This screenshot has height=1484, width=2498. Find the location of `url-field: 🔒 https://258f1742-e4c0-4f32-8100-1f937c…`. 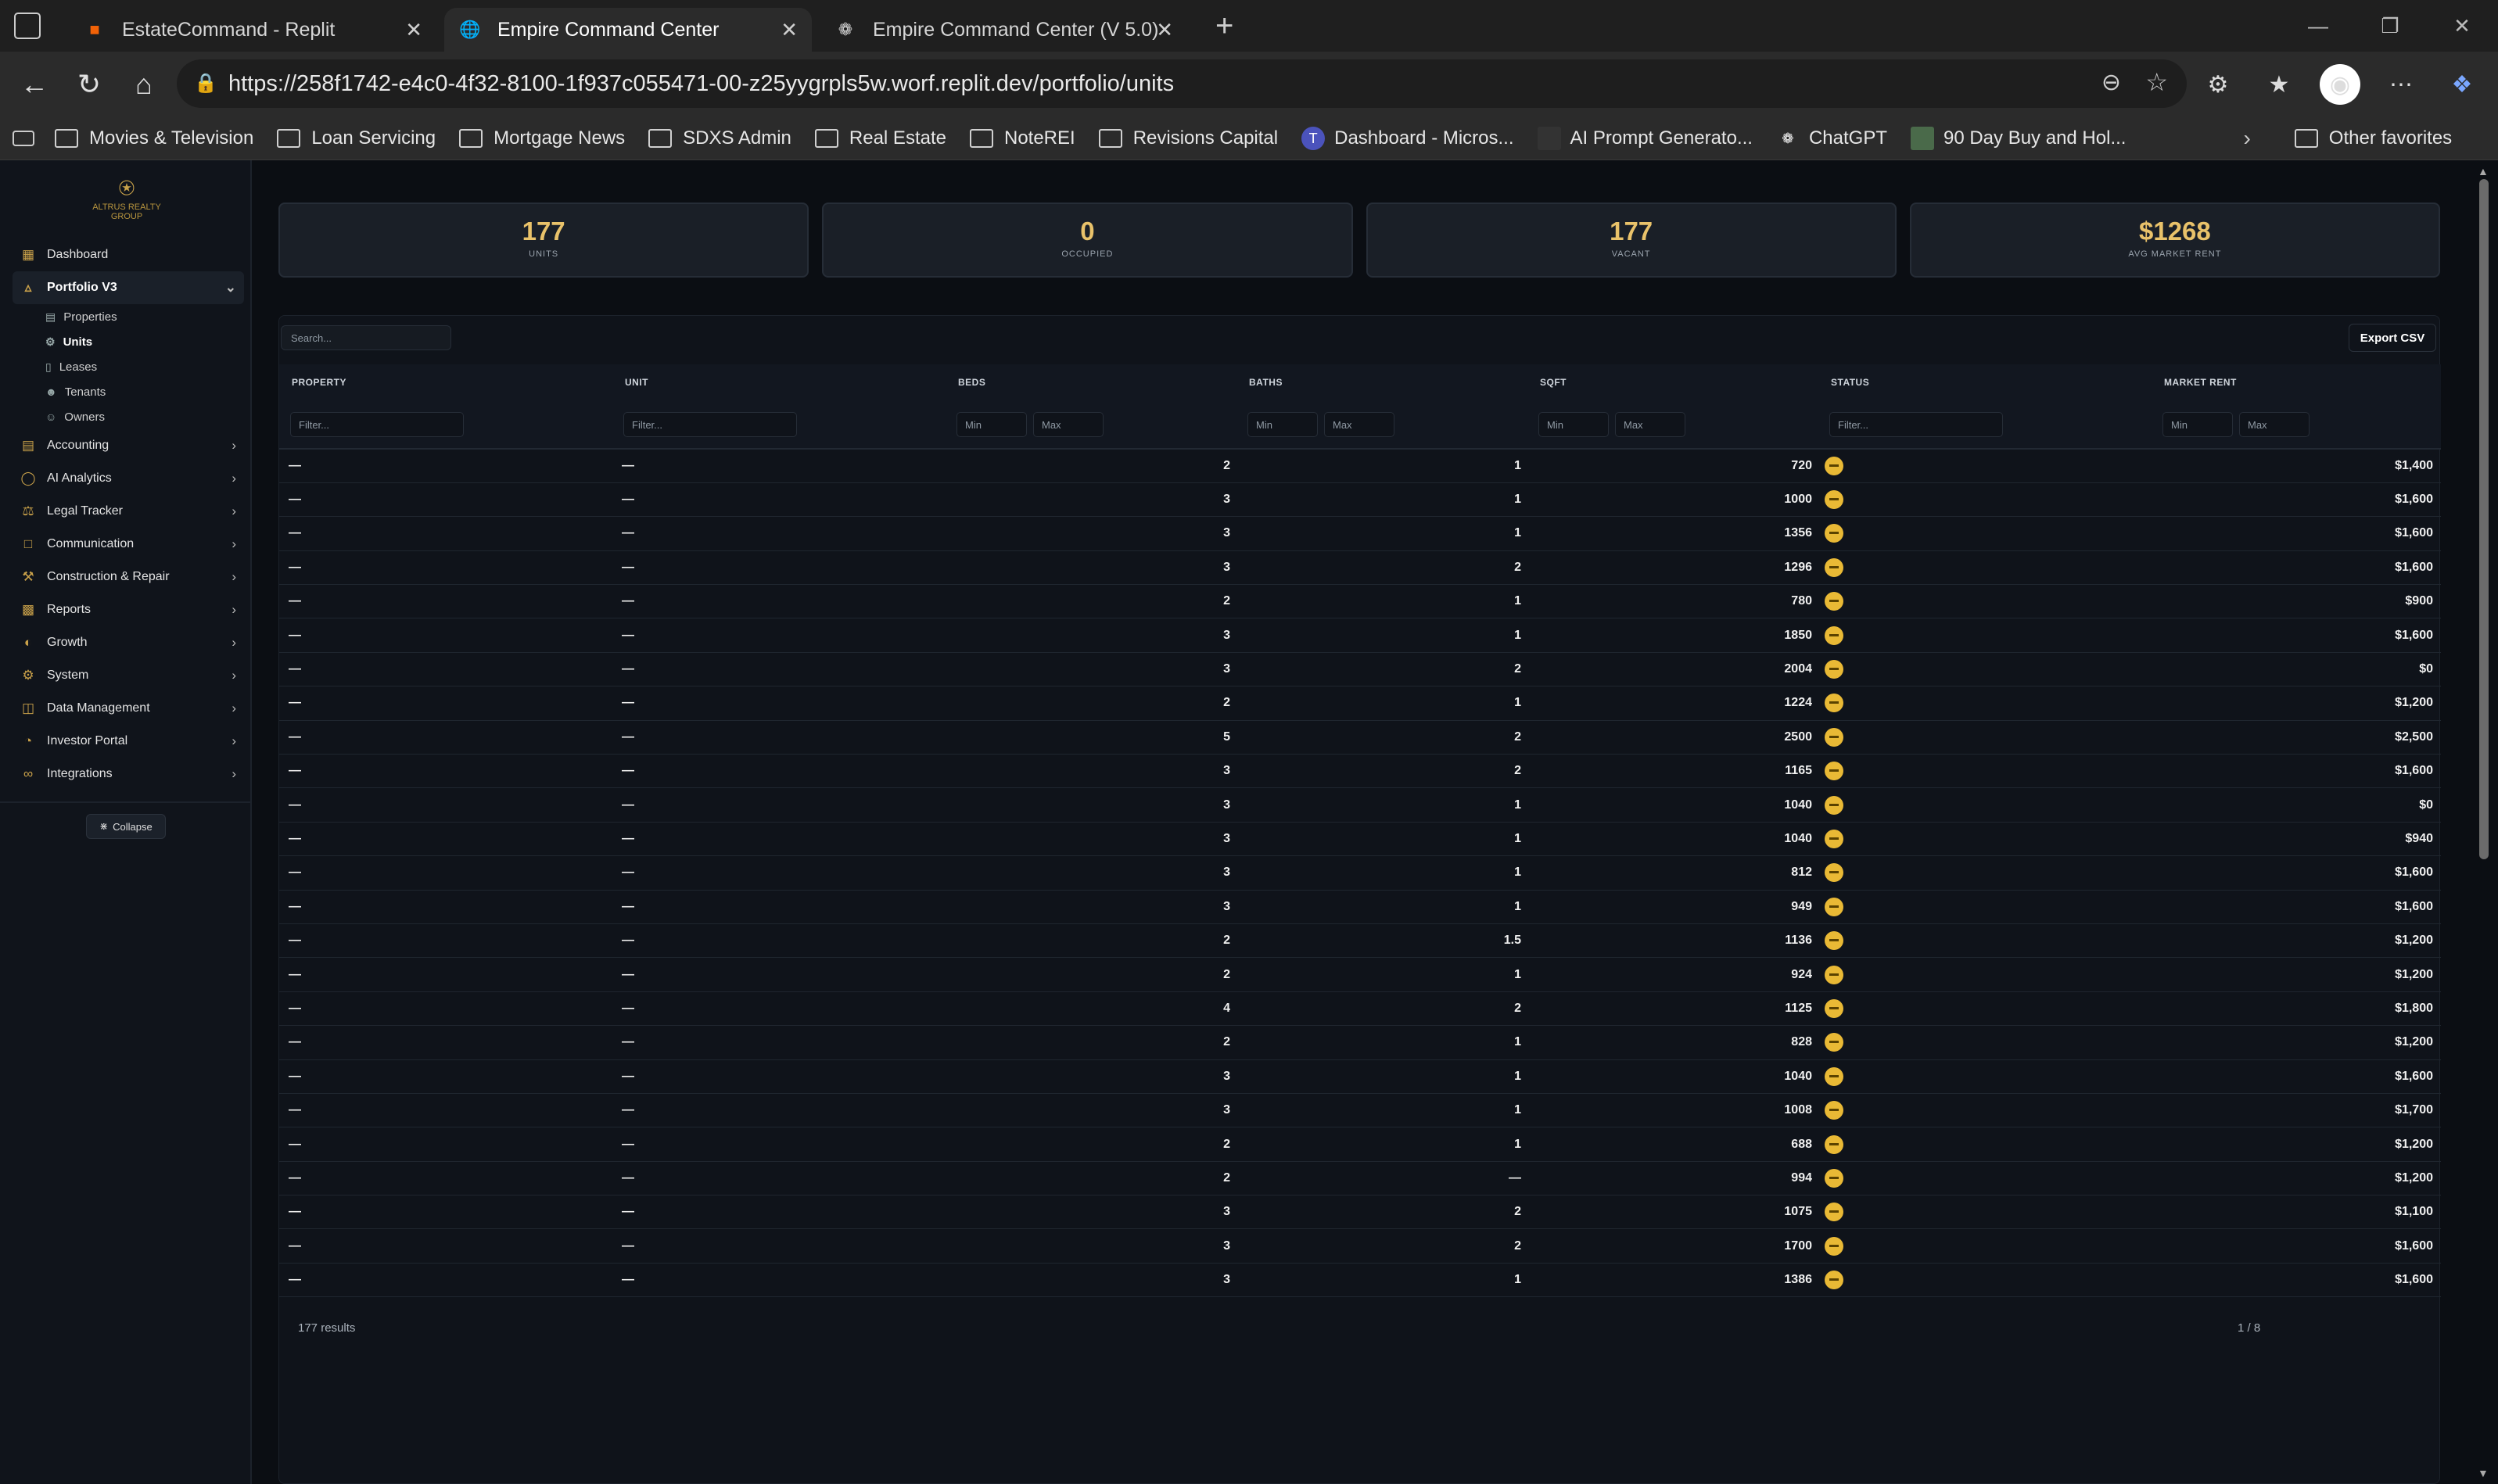

url-field: 🔒 https://258f1742-e4c0-4f32-8100-1f937c… is located at coordinates (1182, 83).